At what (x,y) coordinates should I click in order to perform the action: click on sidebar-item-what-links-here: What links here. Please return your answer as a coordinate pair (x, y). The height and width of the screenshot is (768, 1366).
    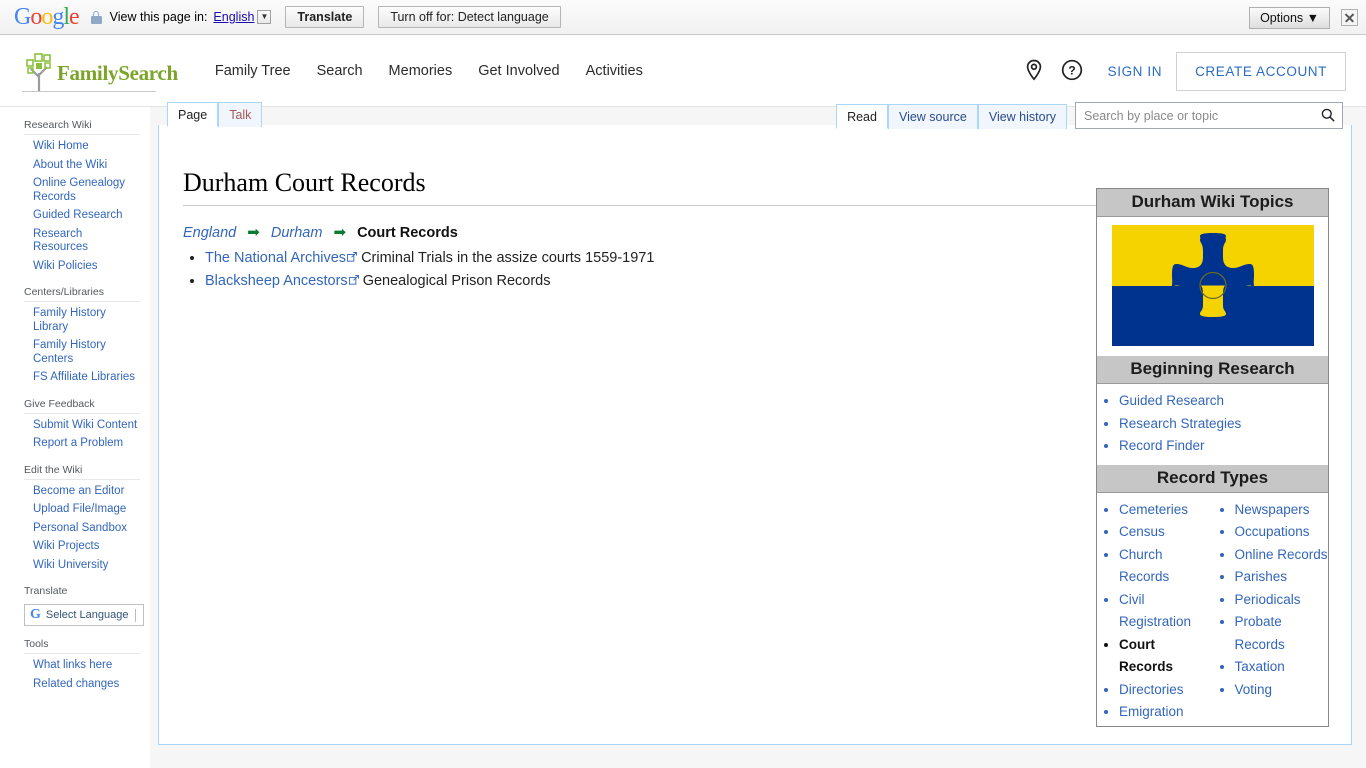
    Looking at the image, I should click on (86, 666).